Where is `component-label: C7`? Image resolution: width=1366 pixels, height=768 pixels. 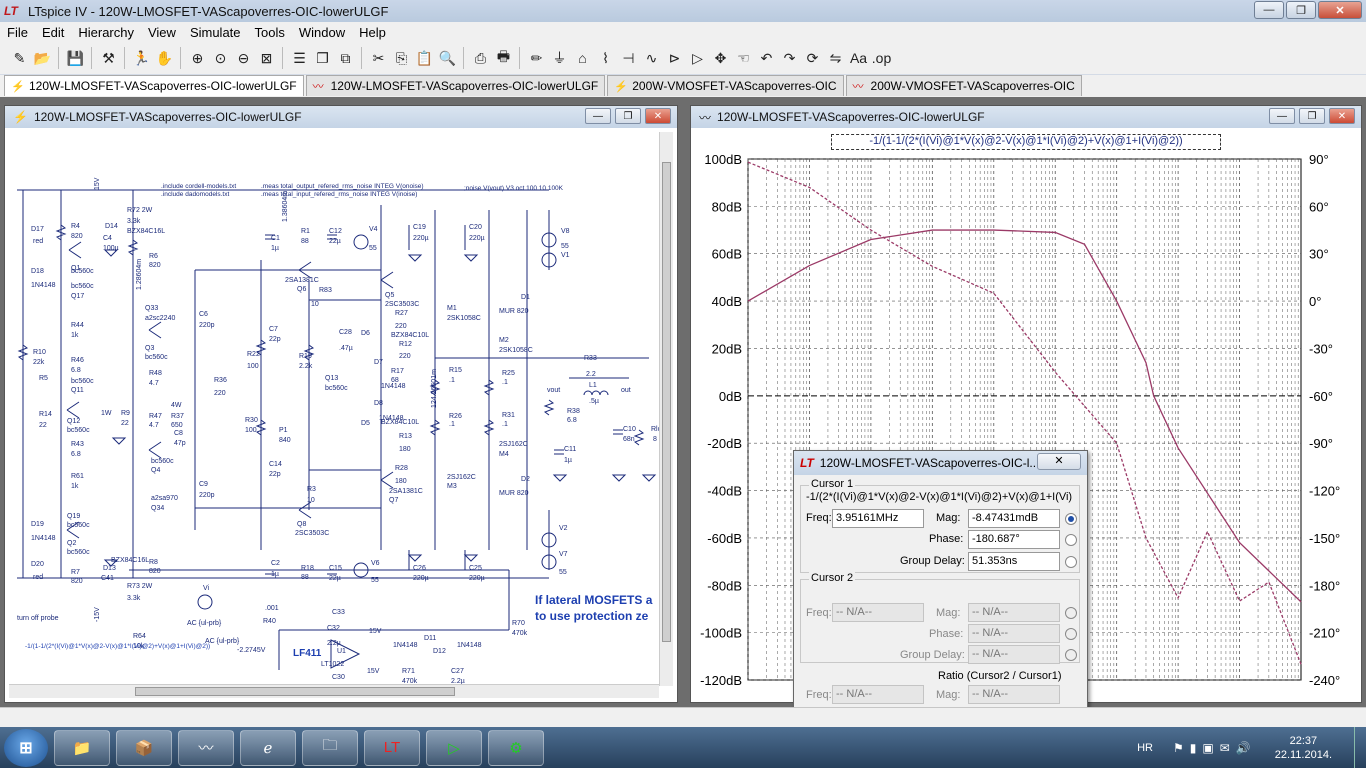
component-label: C7 is located at coordinates (273, 329).